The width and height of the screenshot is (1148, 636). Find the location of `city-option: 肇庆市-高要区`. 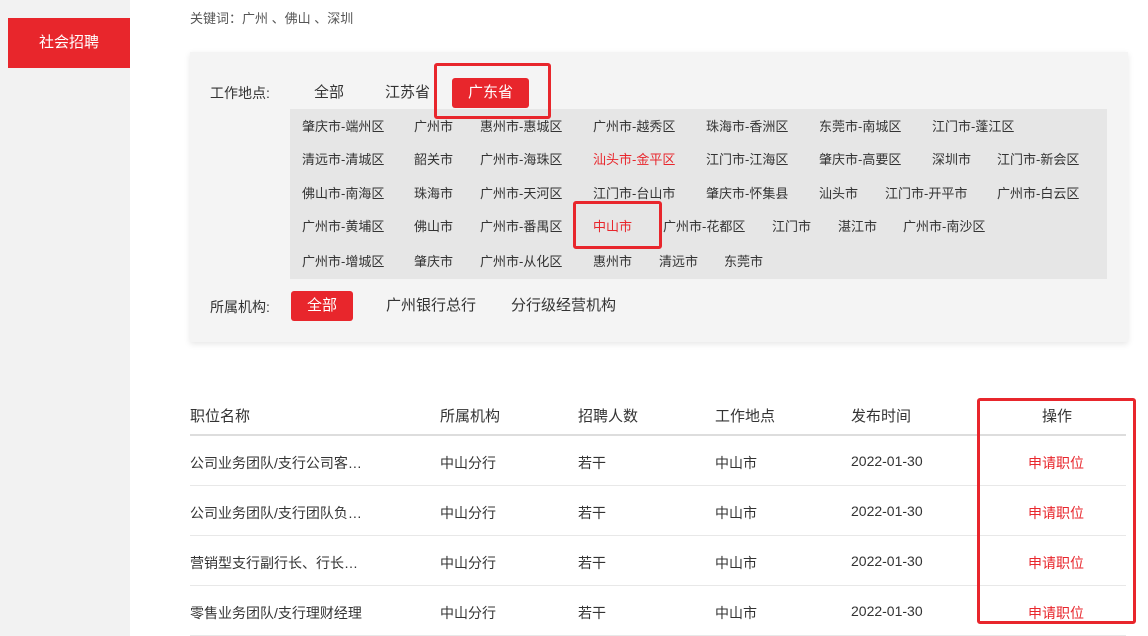

city-option: 肇庆市-高要区 is located at coordinates (860, 160).